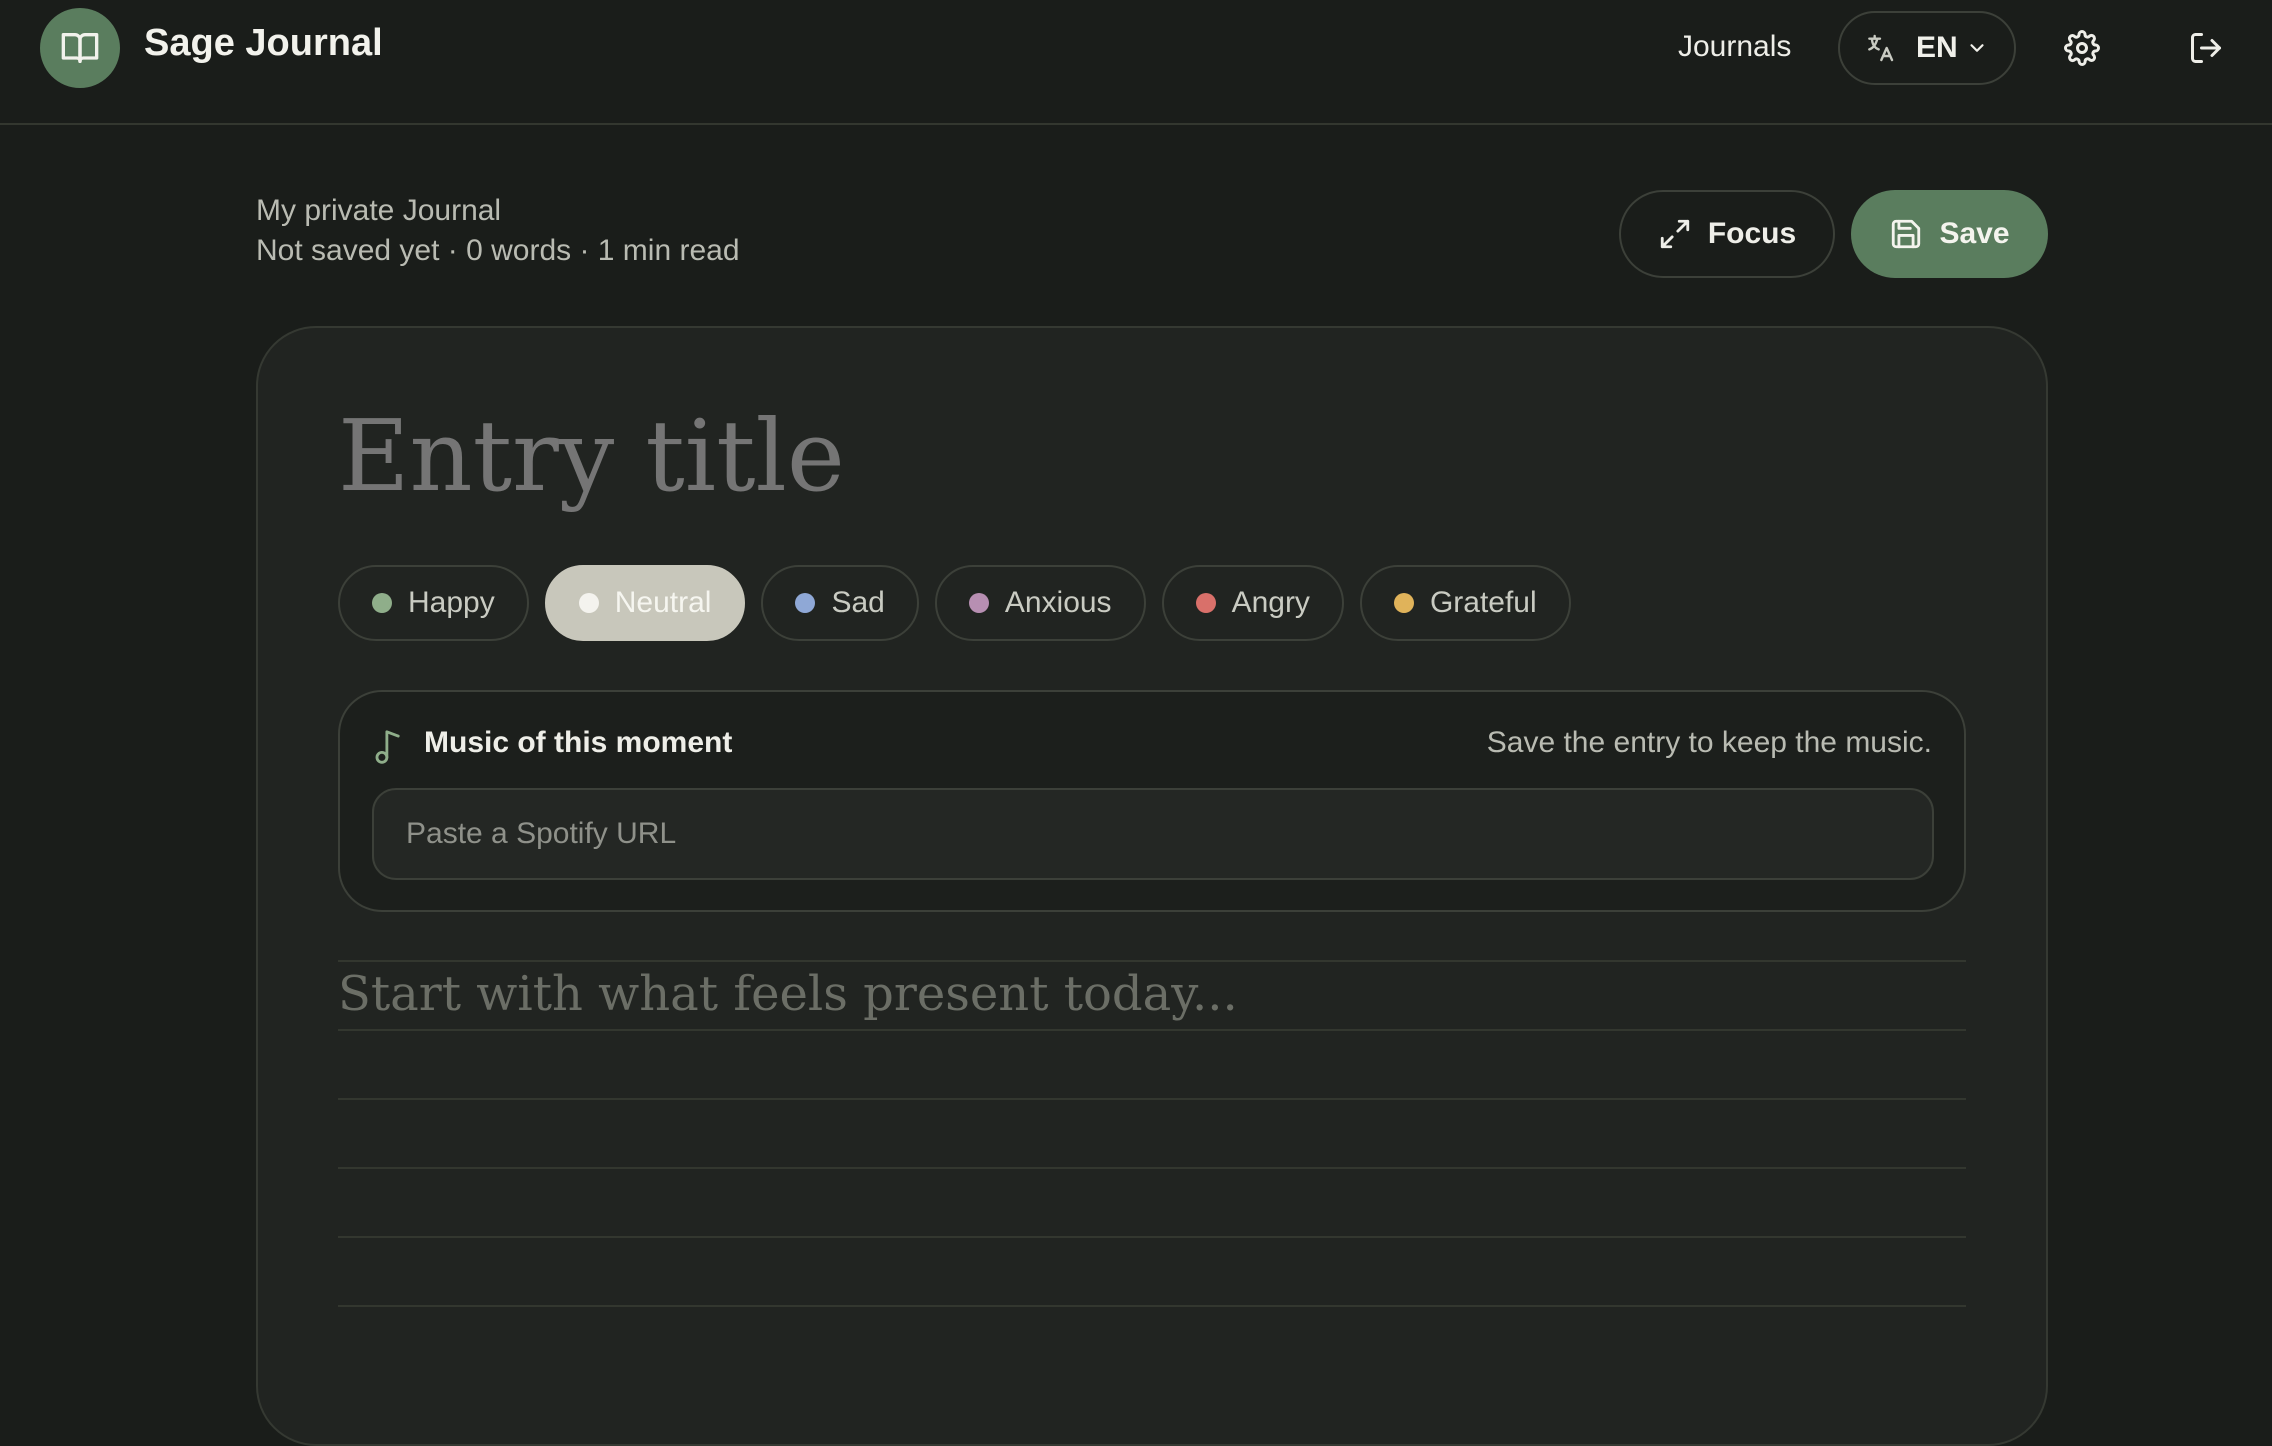  I want to click on settings-button, so click(2082, 48).